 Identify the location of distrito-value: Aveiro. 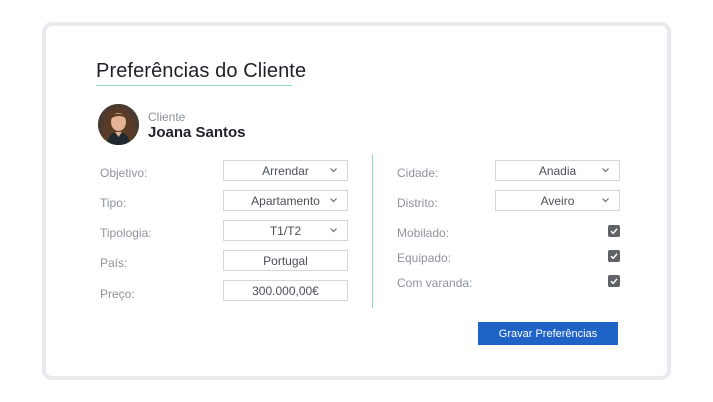
(557, 200).